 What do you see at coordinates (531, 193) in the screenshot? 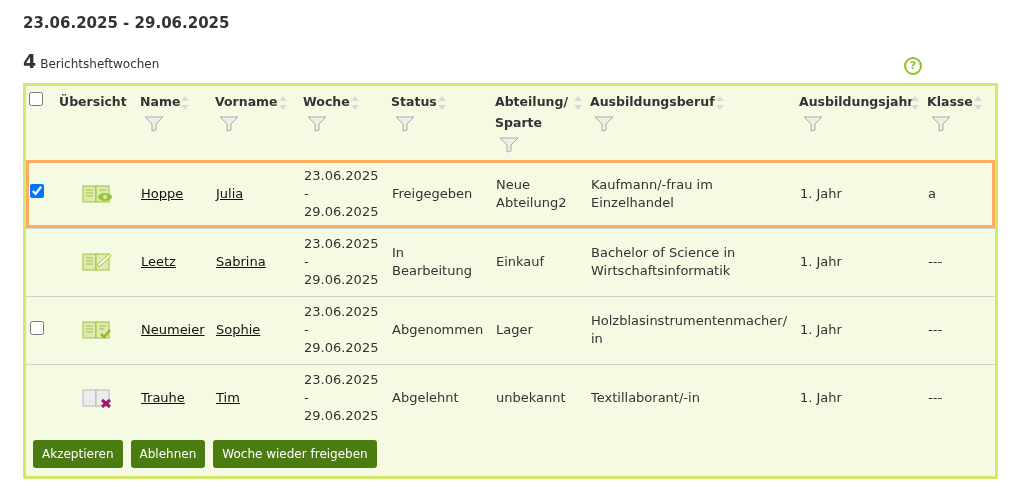
I see `department-text: Neue Abteilung2` at bounding box center [531, 193].